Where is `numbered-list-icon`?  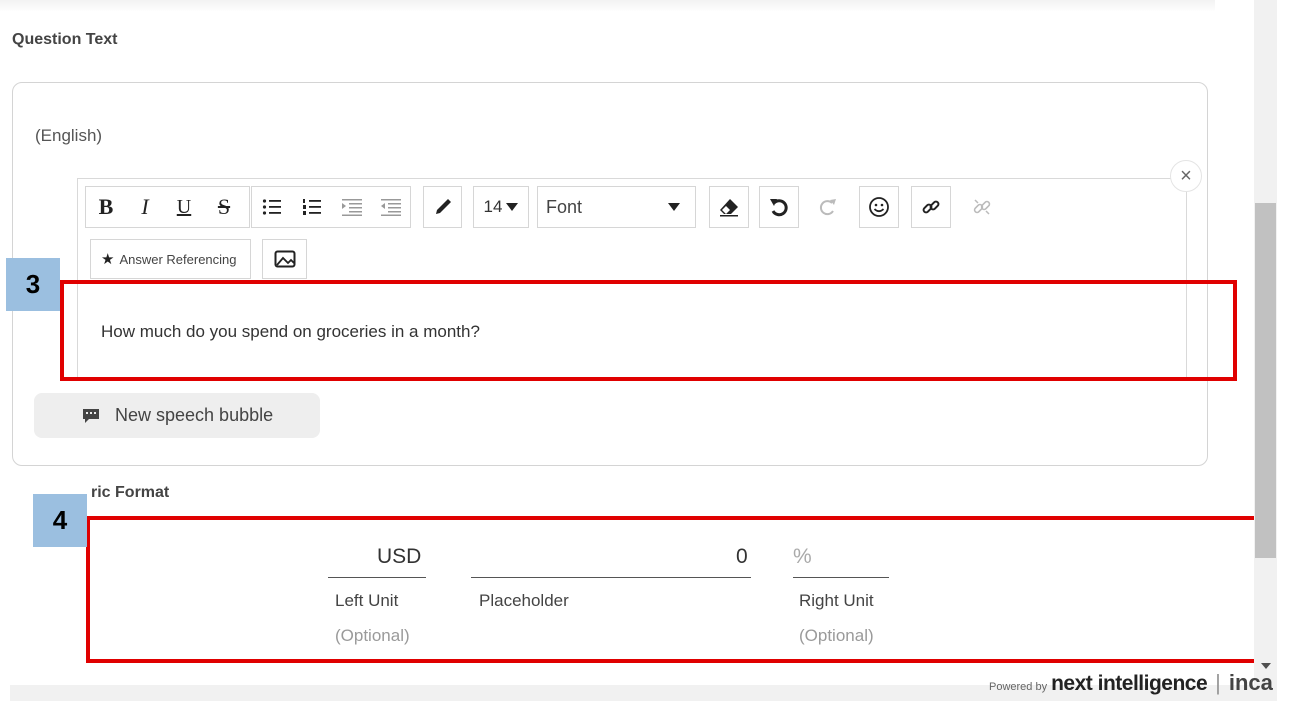 numbered-list-icon is located at coordinates (312, 207).